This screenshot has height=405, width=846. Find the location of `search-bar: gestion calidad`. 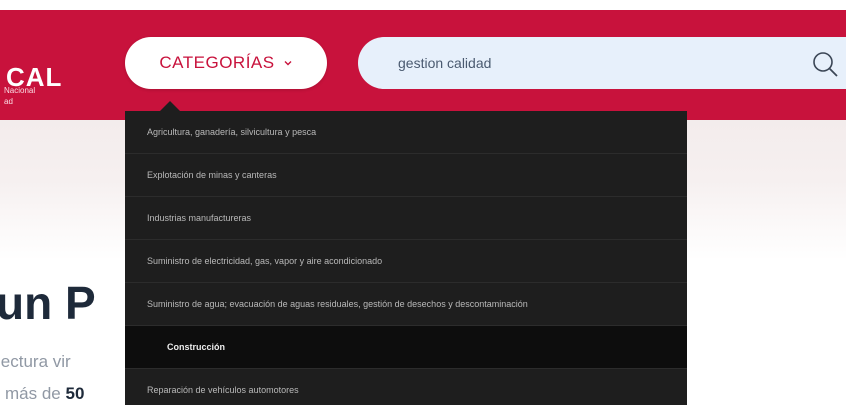

search-bar: gestion calidad is located at coordinates (602, 63).